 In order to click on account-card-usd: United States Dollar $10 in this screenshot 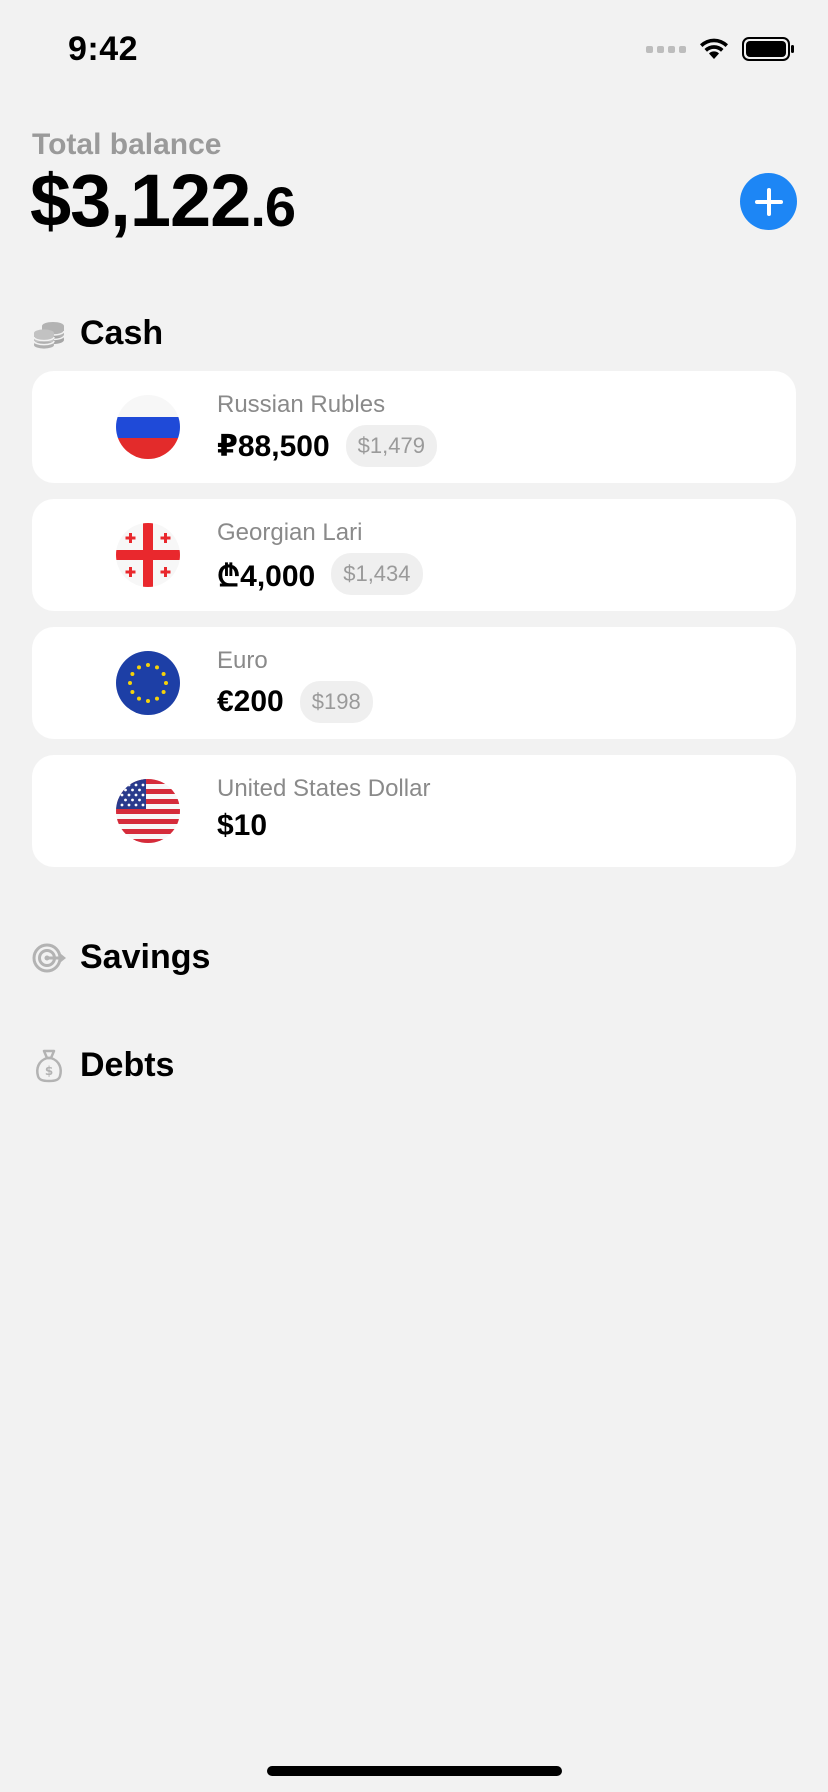, I will do `click(414, 811)`.